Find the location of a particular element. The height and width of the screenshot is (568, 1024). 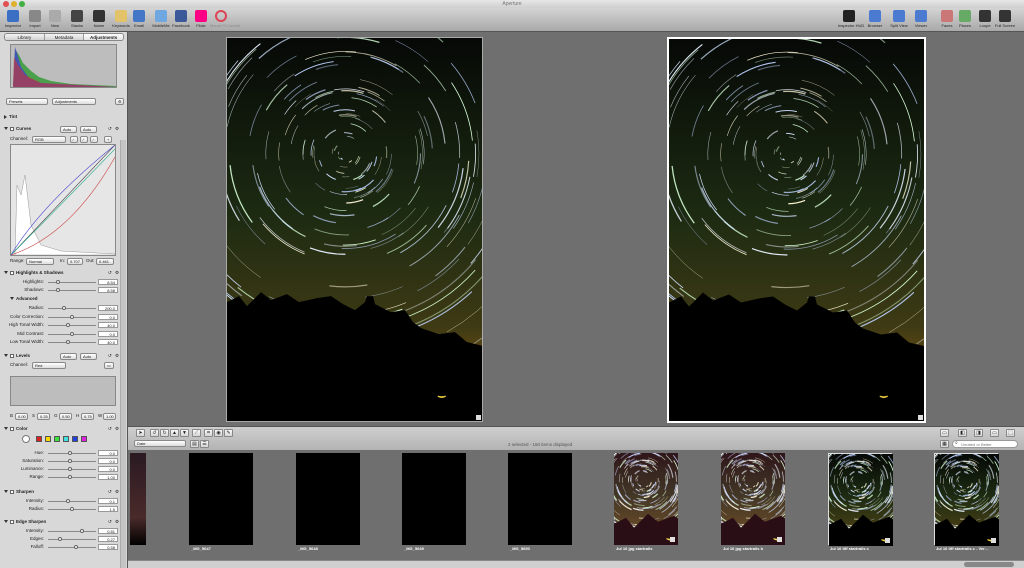

toolbar-flickr-button: Flickr is located at coordinates (201, 19).